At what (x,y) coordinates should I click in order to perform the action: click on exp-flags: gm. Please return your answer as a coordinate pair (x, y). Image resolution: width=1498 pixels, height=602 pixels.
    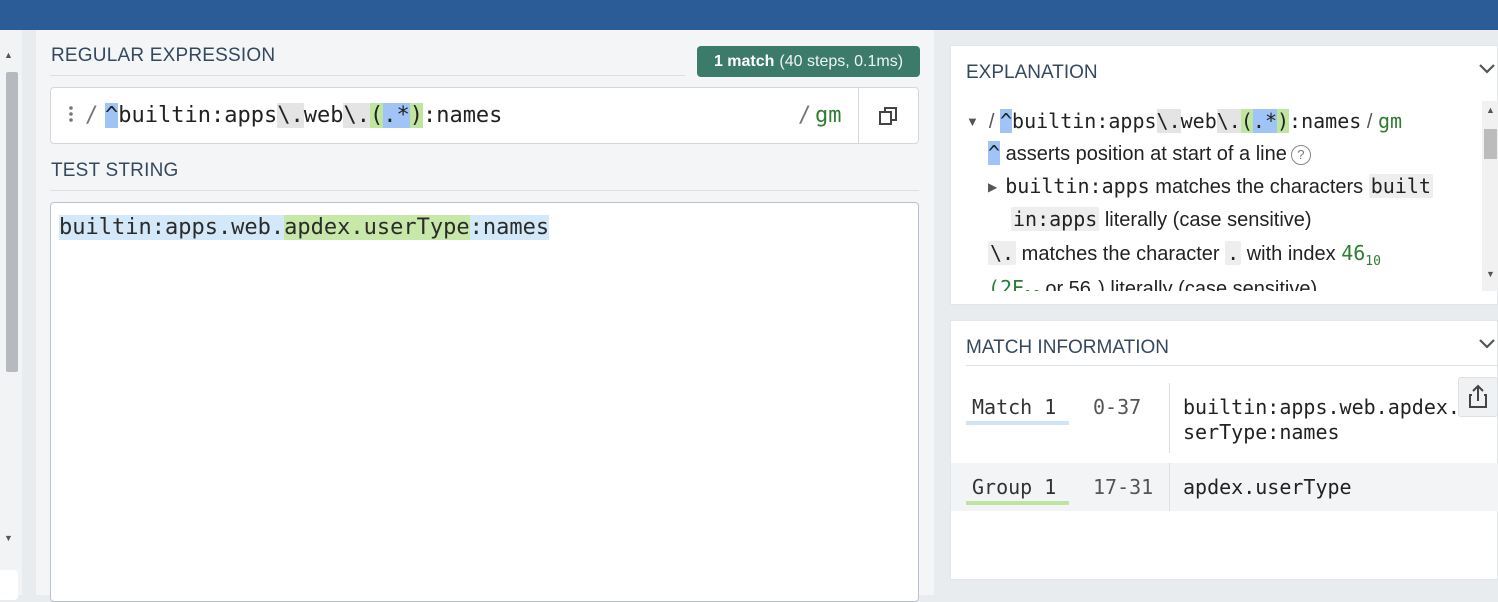
    Looking at the image, I should click on (1390, 121).